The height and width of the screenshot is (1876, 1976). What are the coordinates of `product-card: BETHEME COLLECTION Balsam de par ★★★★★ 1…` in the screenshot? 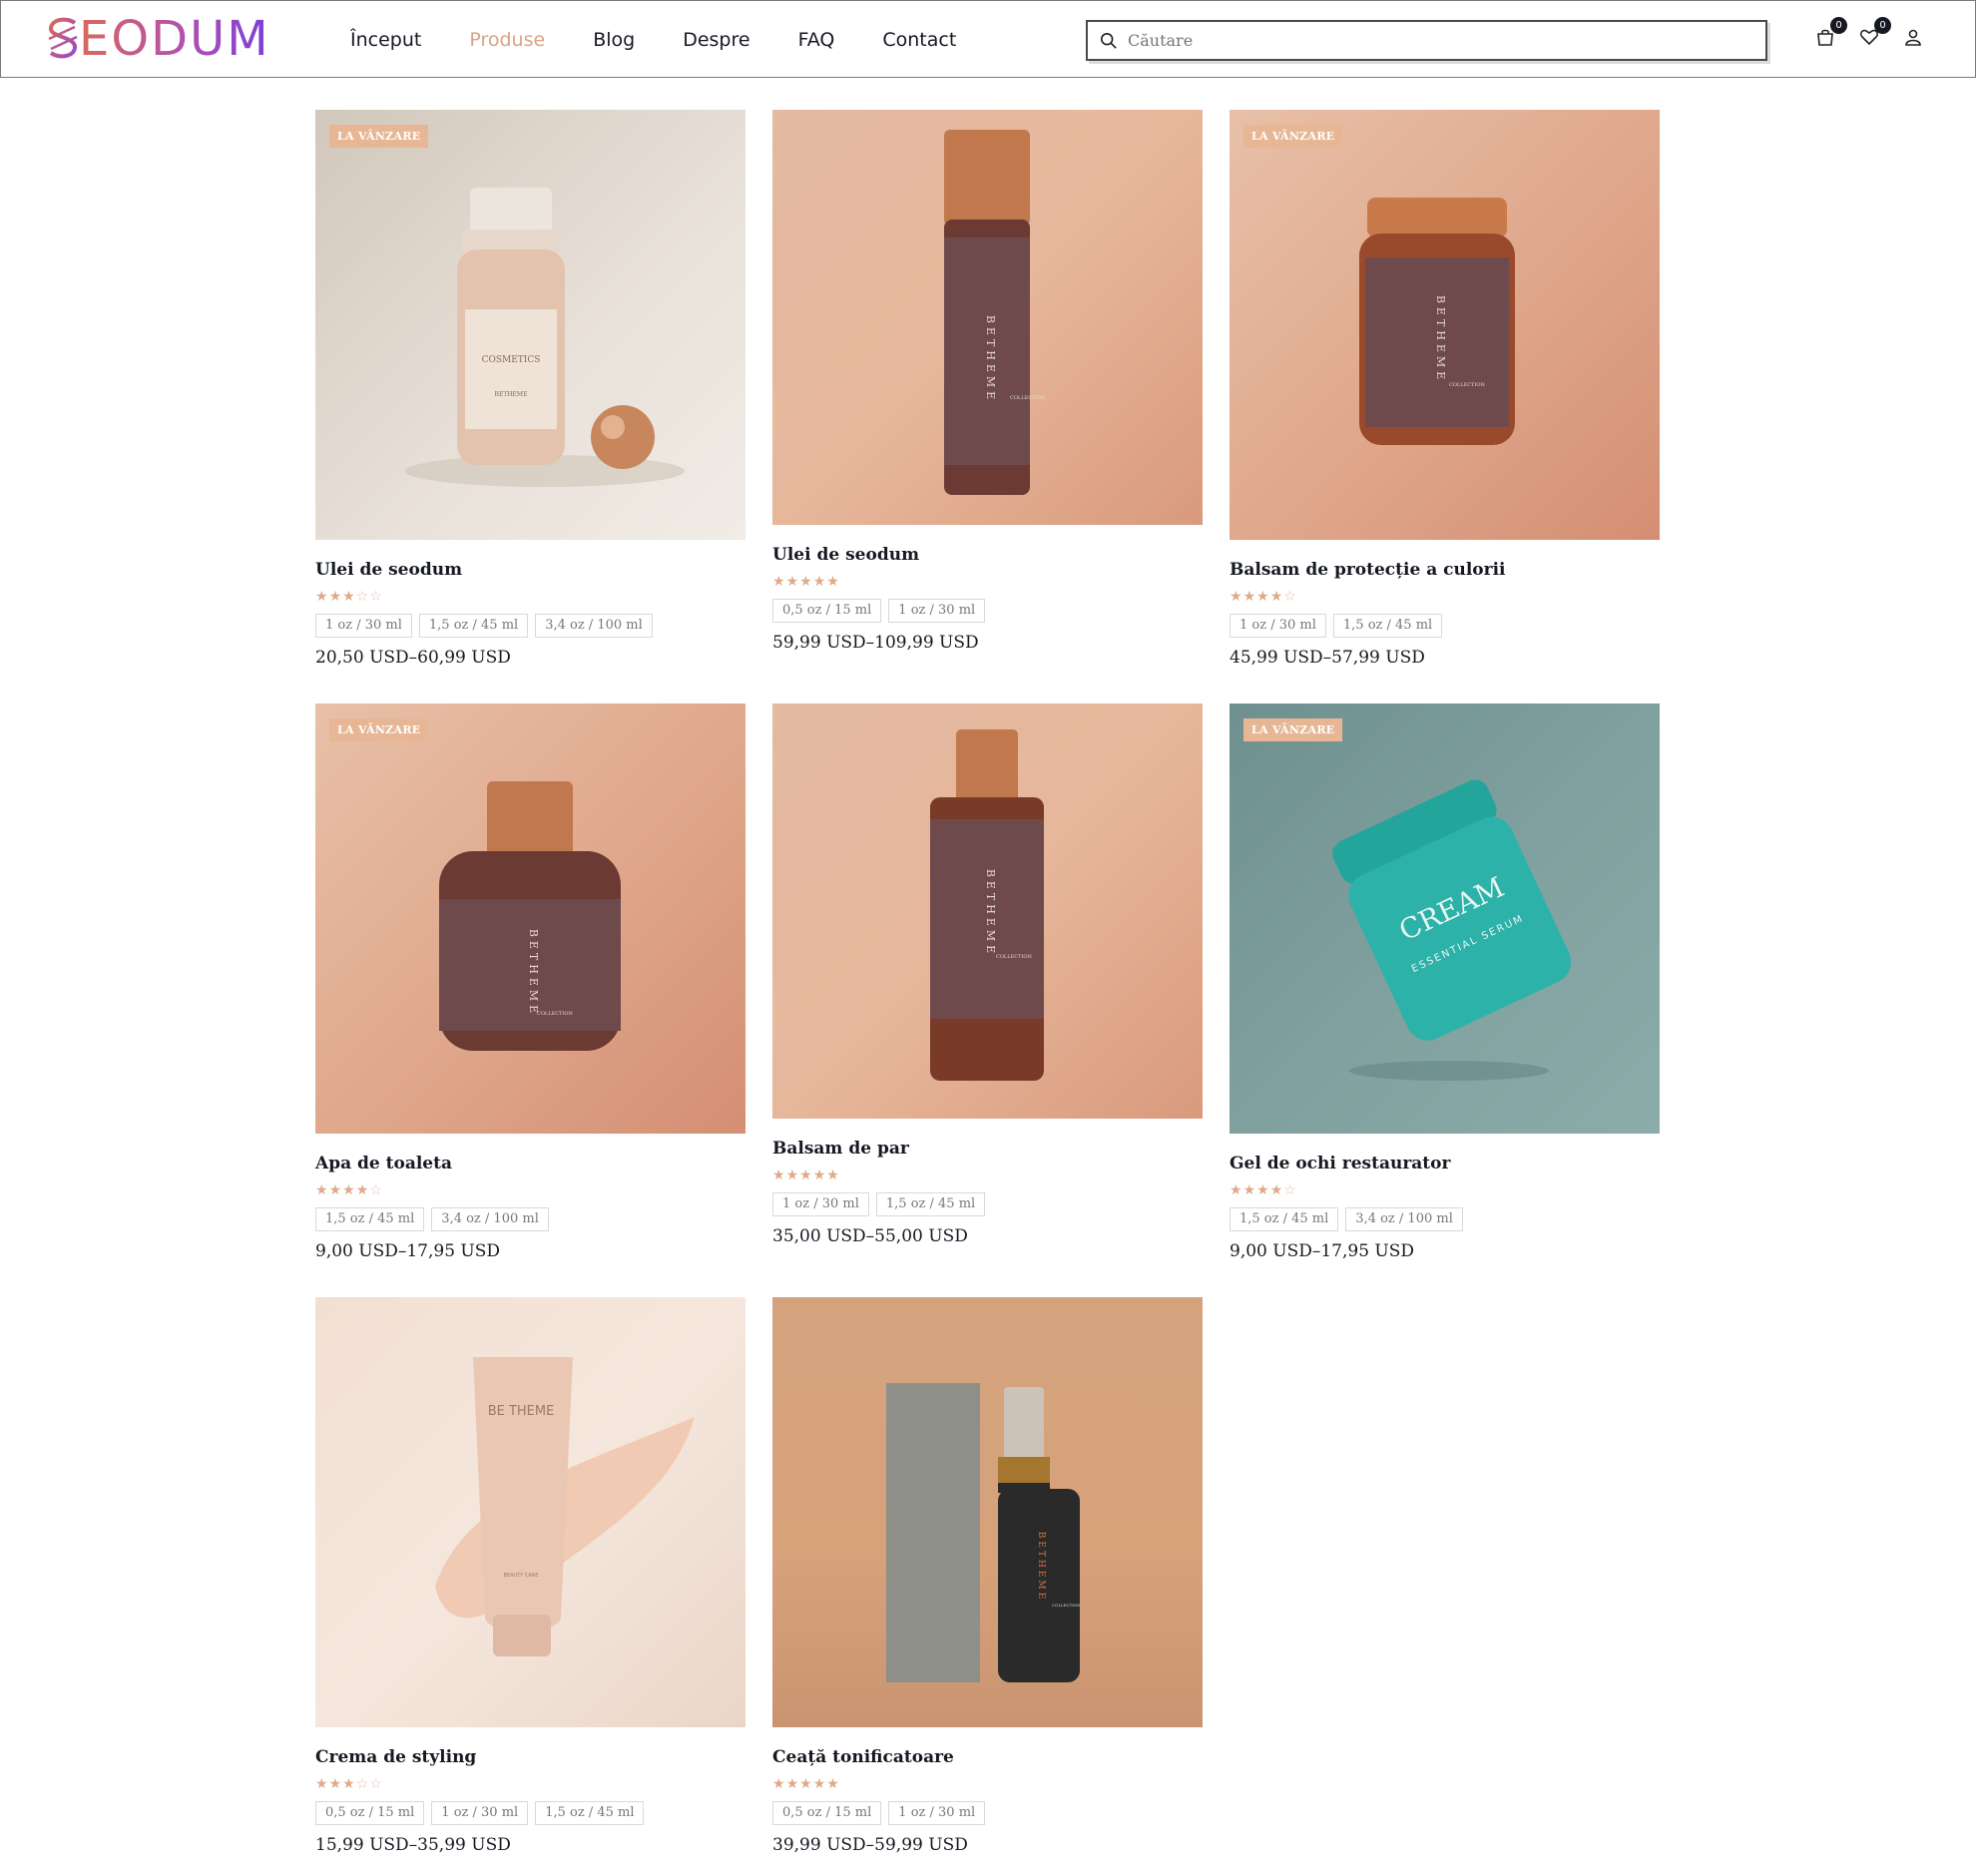 It's located at (988, 975).